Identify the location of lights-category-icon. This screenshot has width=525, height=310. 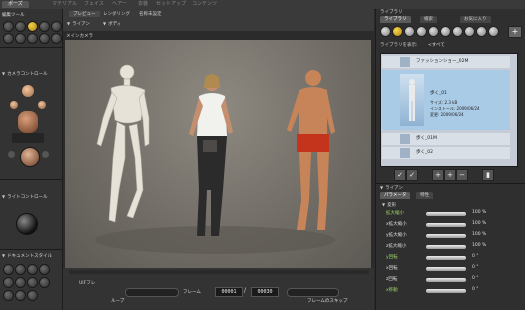
(457, 31).